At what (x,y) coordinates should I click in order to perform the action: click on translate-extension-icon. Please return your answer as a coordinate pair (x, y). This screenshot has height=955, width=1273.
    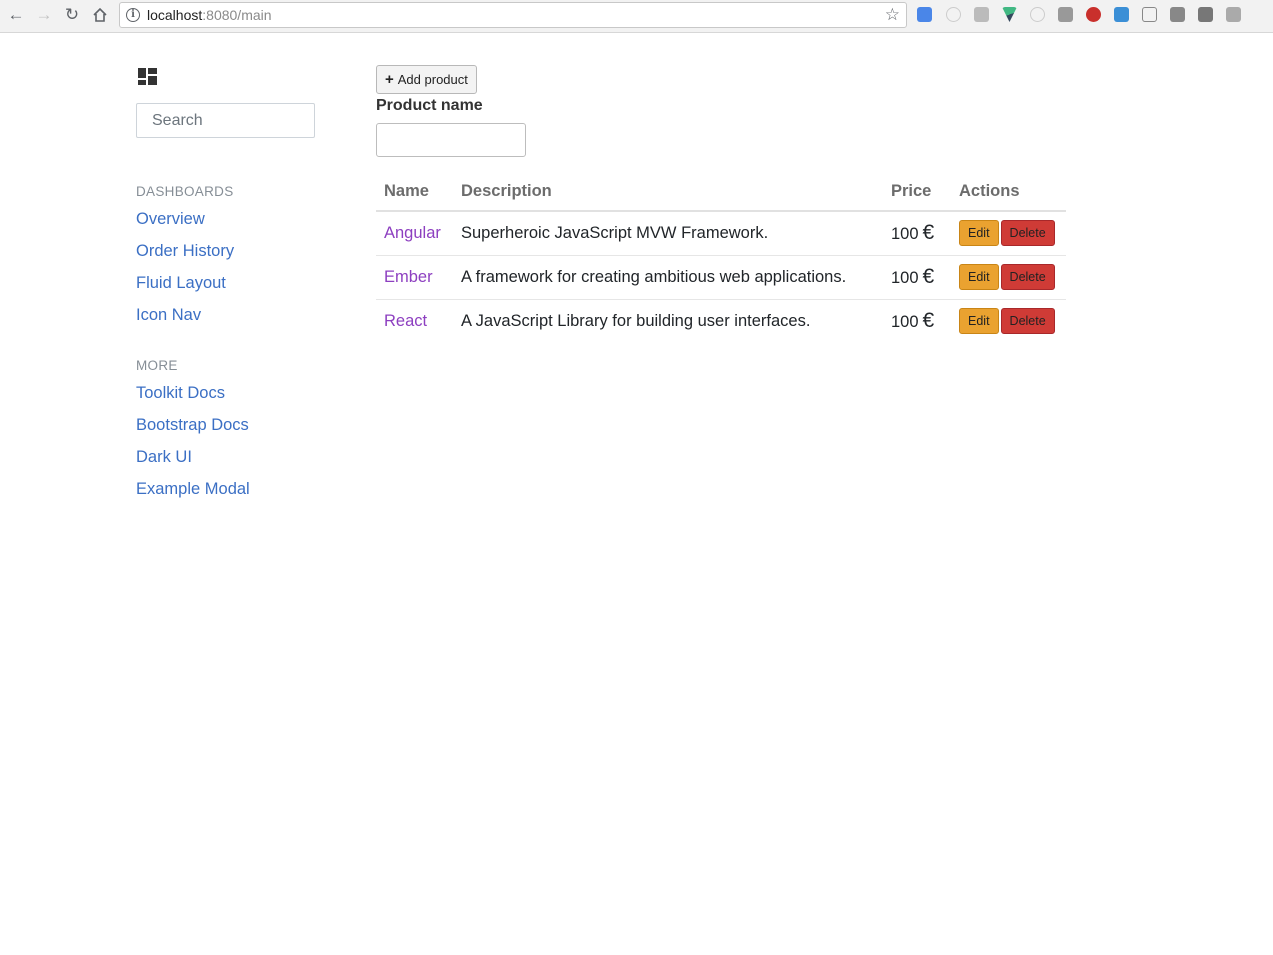
    Looking at the image, I should click on (924, 14).